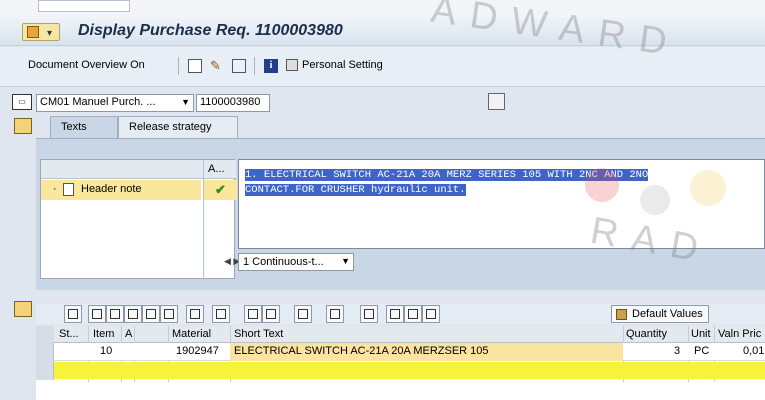 The image size is (765, 400). What do you see at coordinates (677, 351) in the screenshot?
I see `quantity-cell: 3` at bounding box center [677, 351].